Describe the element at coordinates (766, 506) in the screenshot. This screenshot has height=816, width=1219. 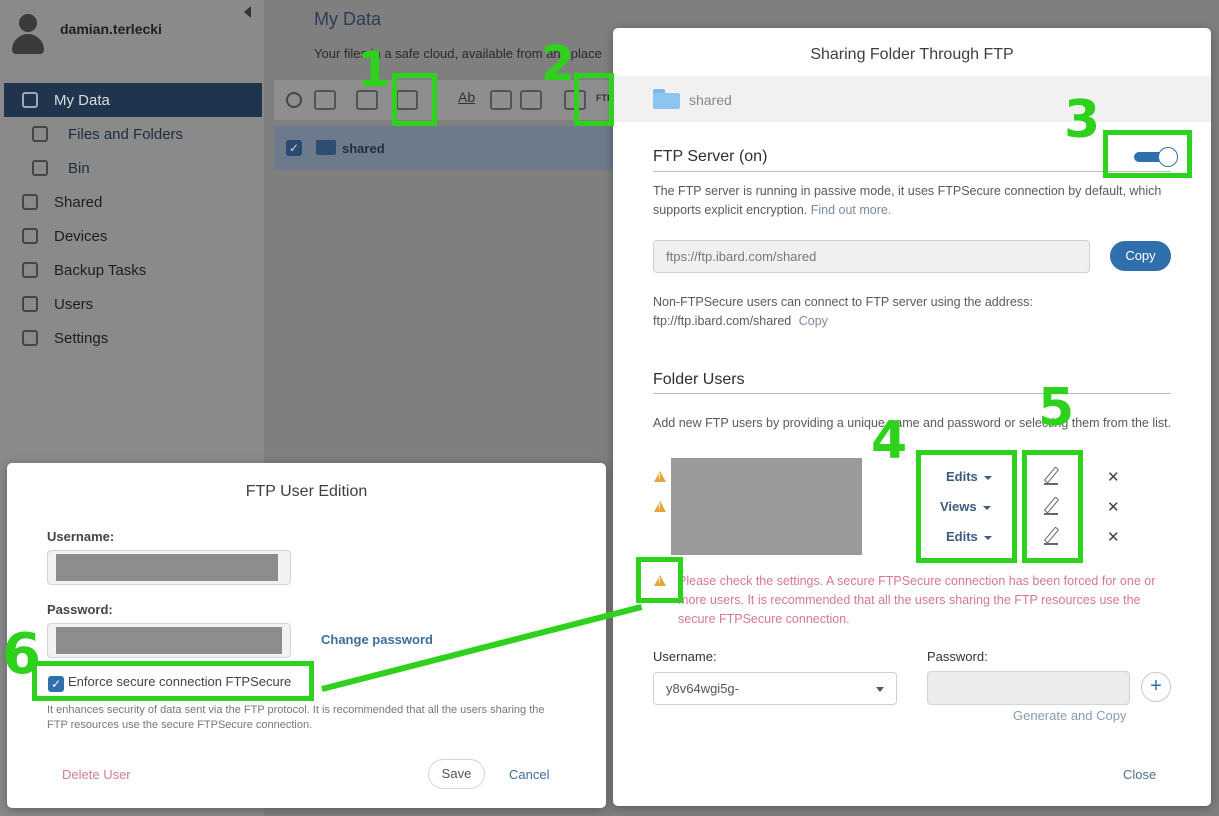
I see `redacted-usernames` at that location.